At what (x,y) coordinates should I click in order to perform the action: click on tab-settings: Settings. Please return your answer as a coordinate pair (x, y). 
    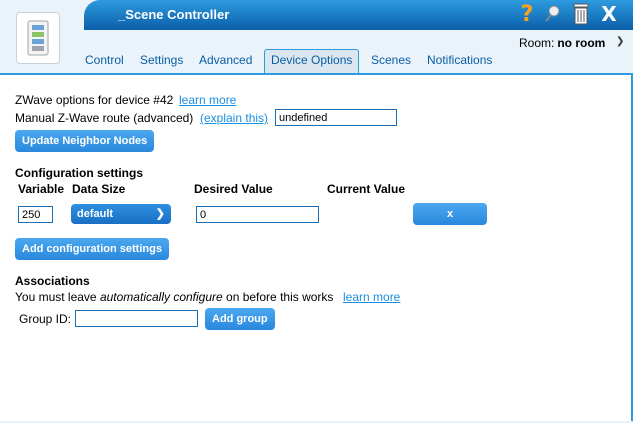
    Looking at the image, I should click on (161, 62).